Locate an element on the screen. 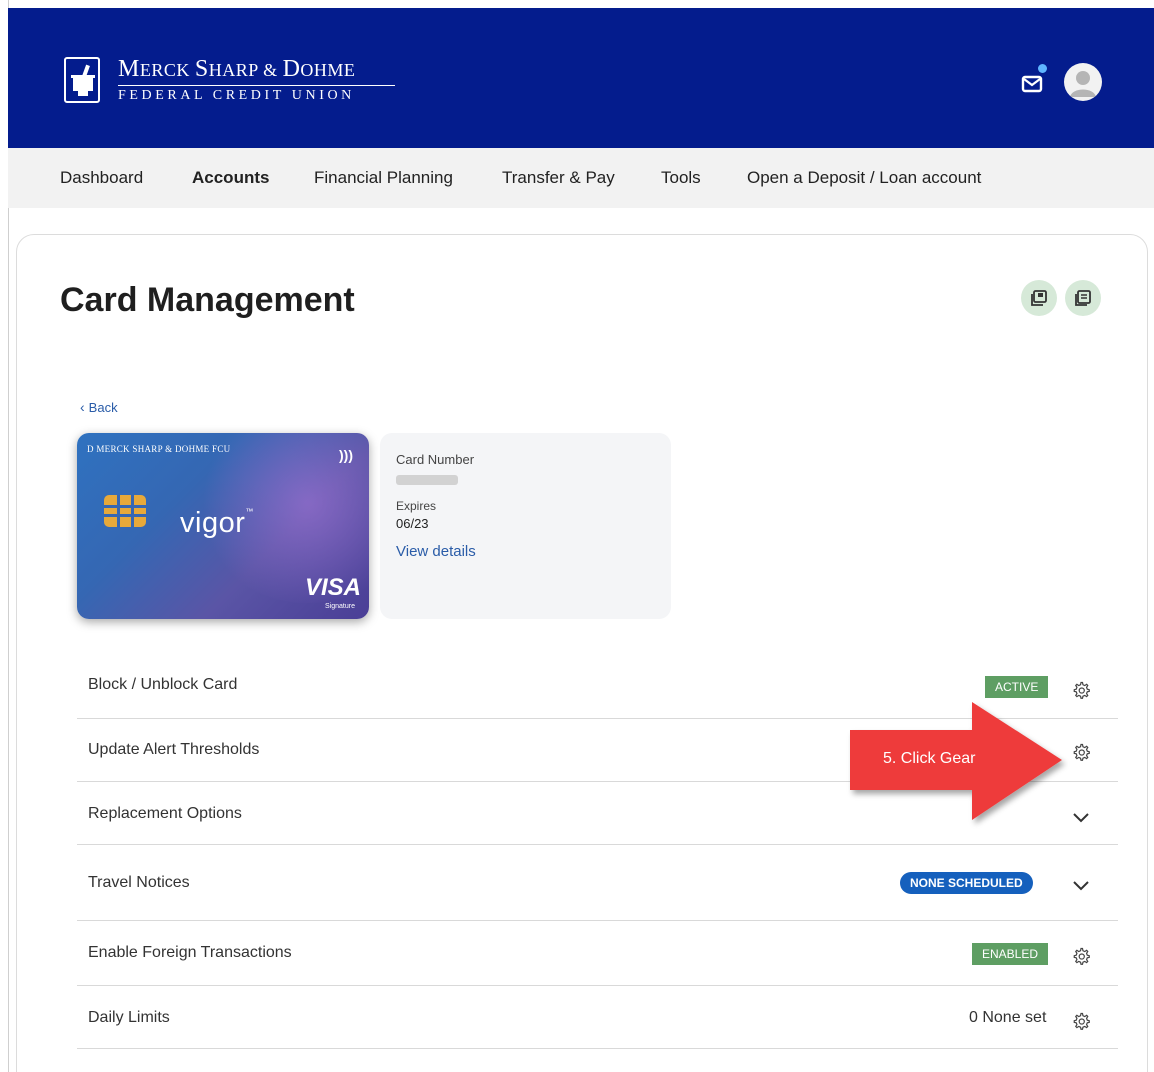 The height and width of the screenshot is (1072, 1154). site-header: MERCK SHARP & DOHME FEDERAL CREDIT UNION is located at coordinates (581, 78).